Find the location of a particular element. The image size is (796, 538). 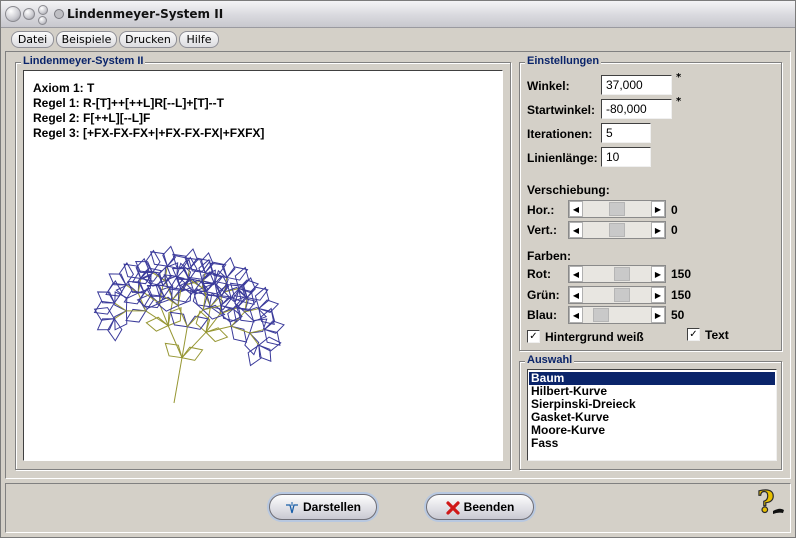

window-title: Lindenmeyer-System II is located at coordinates (145, 14).